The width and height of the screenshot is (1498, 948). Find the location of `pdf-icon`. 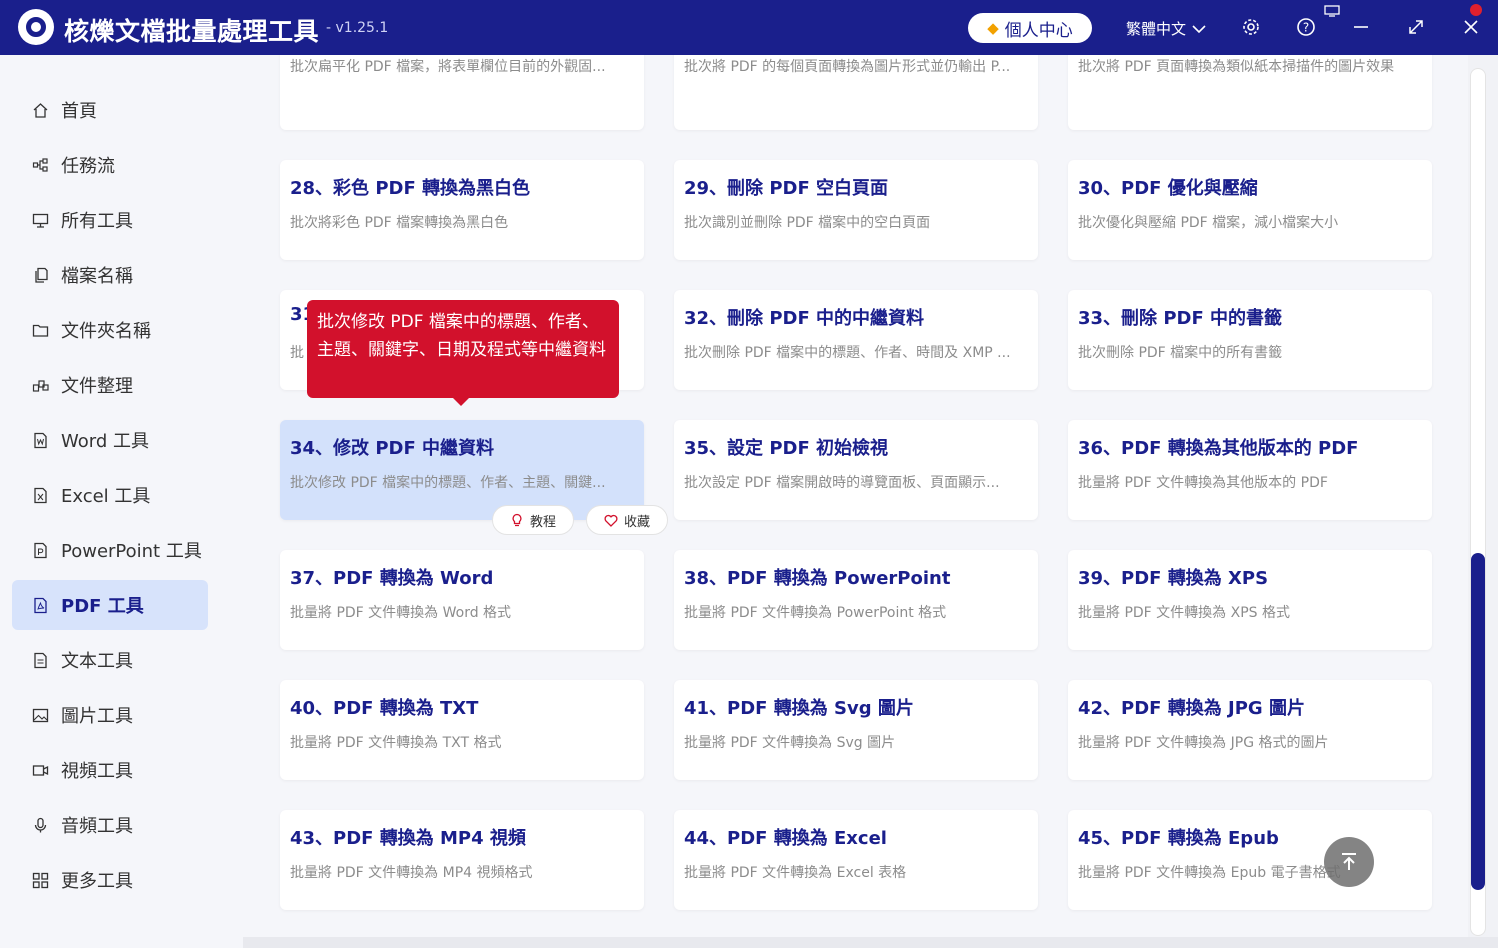

pdf-icon is located at coordinates (40, 605).